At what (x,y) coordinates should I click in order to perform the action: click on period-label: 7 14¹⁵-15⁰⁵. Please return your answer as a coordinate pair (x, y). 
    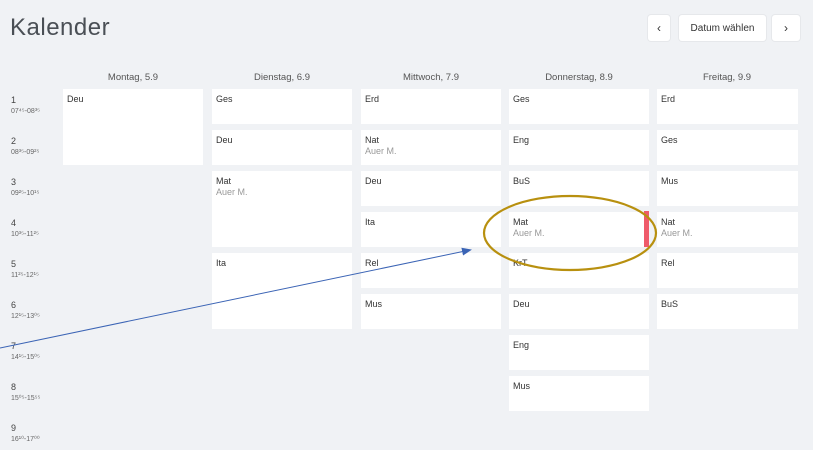
    Looking at the image, I should click on (25, 351).